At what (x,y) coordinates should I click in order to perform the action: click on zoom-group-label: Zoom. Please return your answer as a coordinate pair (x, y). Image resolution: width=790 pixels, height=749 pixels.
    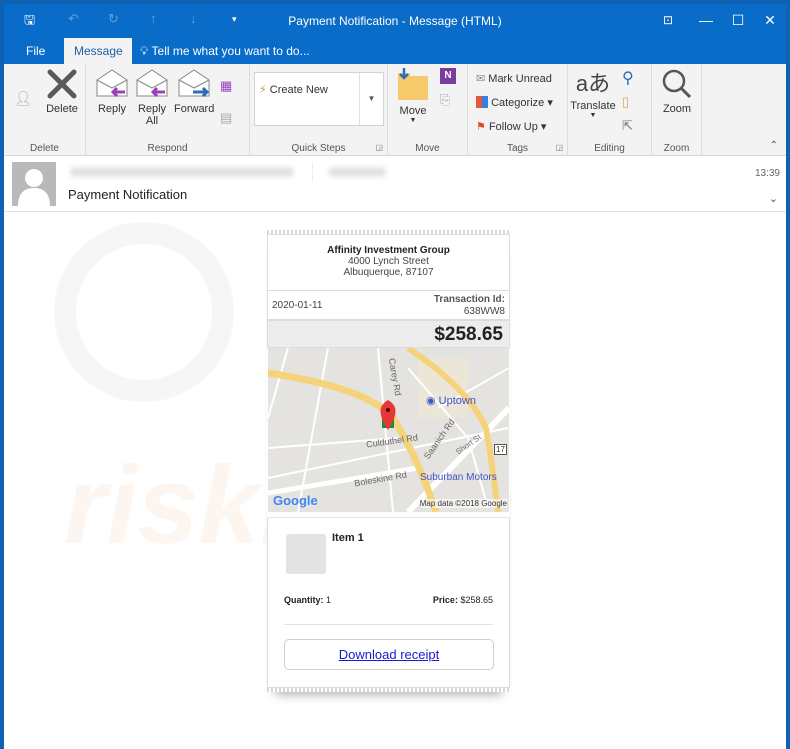
    Looking at the image, I should click on (676, 148).